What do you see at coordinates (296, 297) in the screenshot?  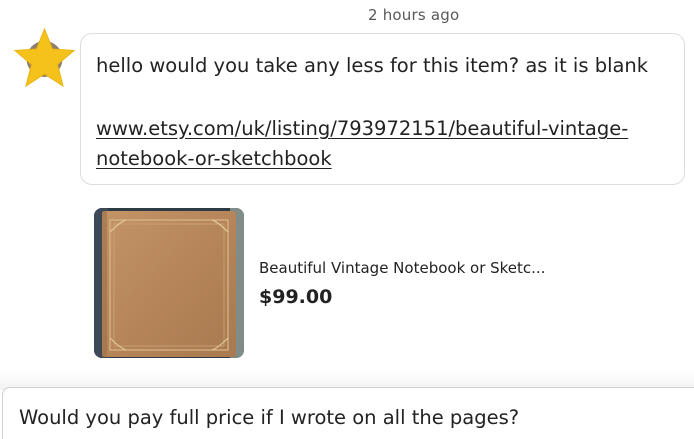 I see `listing-price: $99.00` at bounding box center [296, 297].